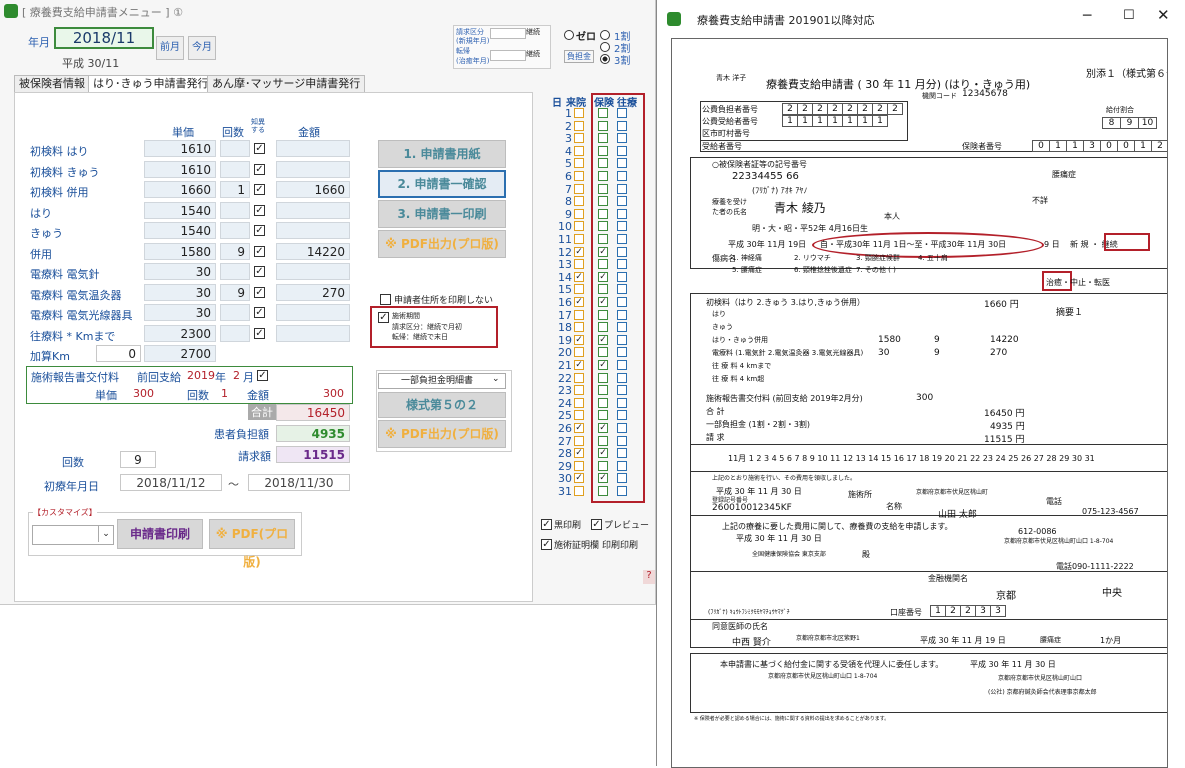 This screenshot has width=1185, height=768. What do you see at coordinates (262, 375) in the screenshot?
I see `report-checkbox: ✓` at bounding box center [262, 375].